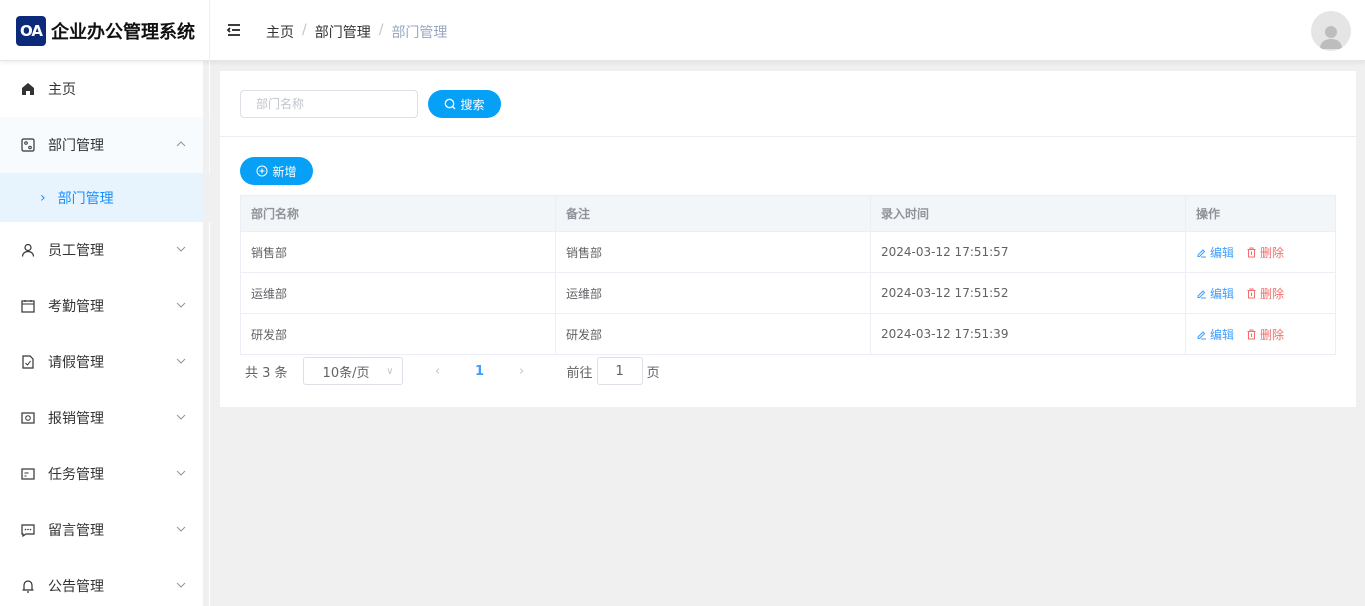 This screenshot has height=606, width=1365. I want to click on sidebar-item-reimburse: 报销管理, so click(105, 418).